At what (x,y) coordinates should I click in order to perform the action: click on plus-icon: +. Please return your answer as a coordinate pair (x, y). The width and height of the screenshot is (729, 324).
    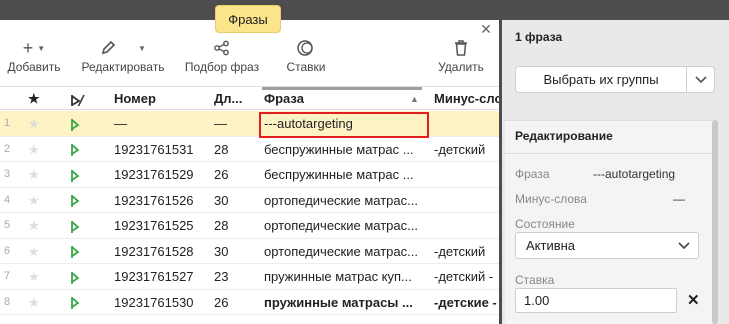
    Looking at the image, I should click on (28, 47).